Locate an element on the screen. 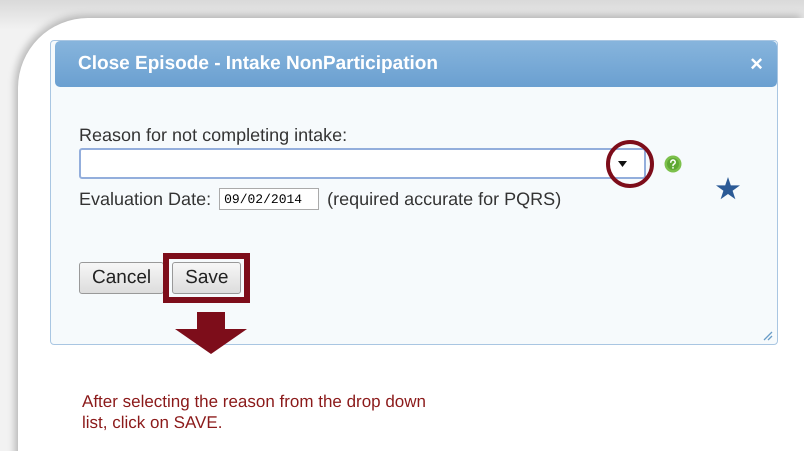  instruction-text: After selecting the reason from the drop down list, click on SAVE. is located at coordinates (254, 412).